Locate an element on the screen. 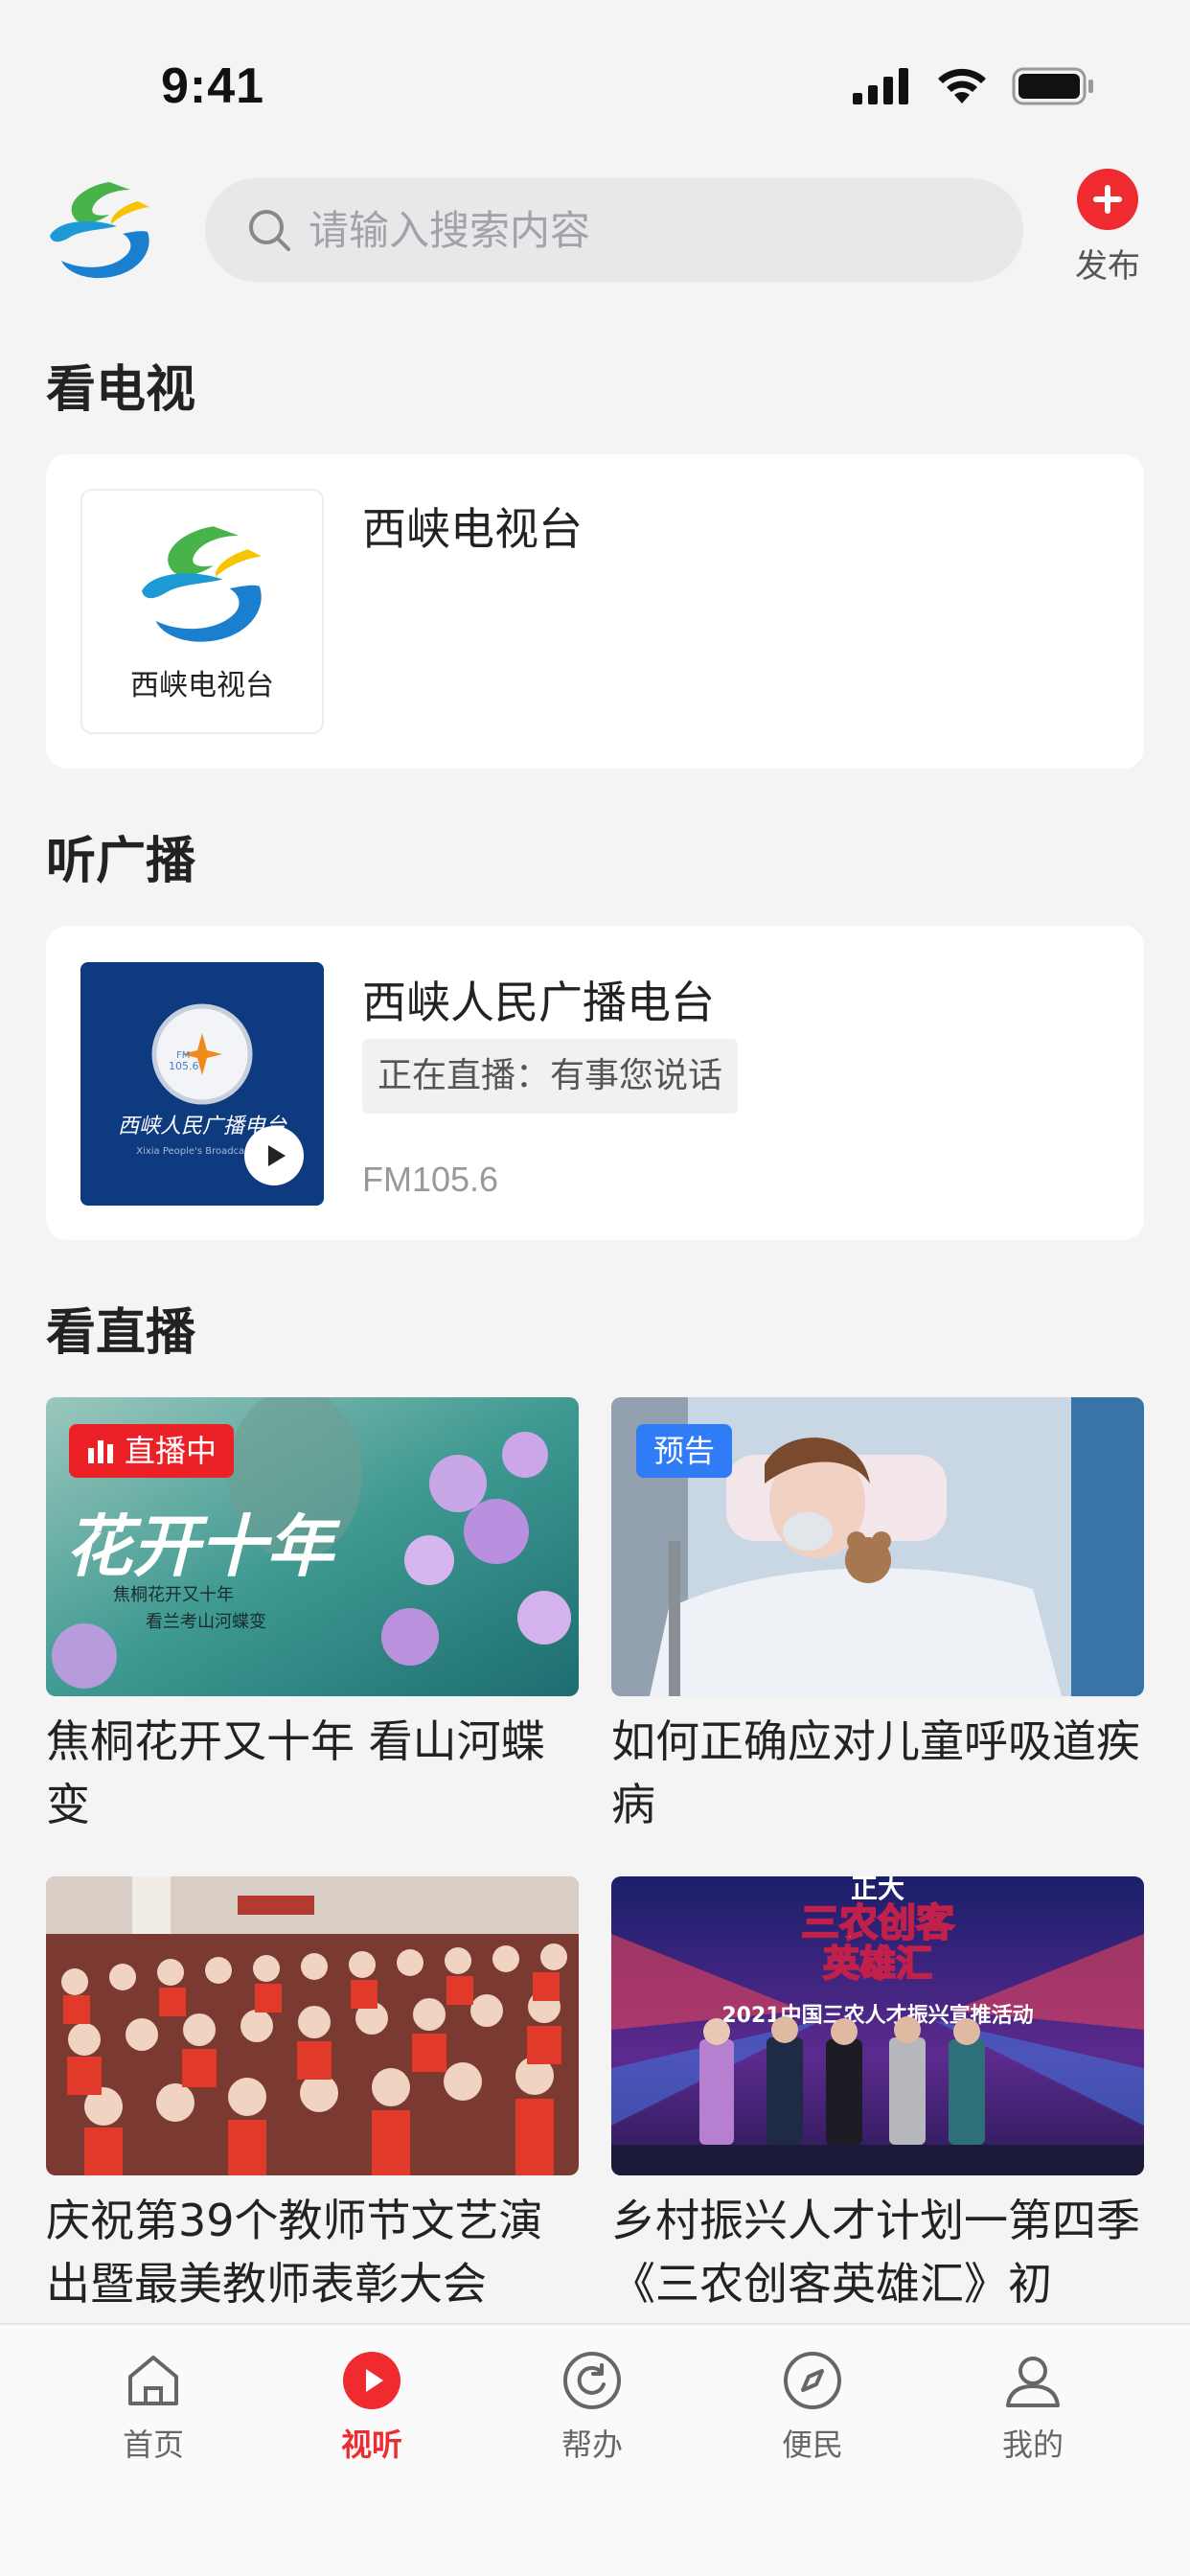 Image resolution: width=1190 pixels, height=2576 pixels. bottom-tab-bar: 首页 视听 帮办 便民 我的 is located at coordinates (595, 2449).